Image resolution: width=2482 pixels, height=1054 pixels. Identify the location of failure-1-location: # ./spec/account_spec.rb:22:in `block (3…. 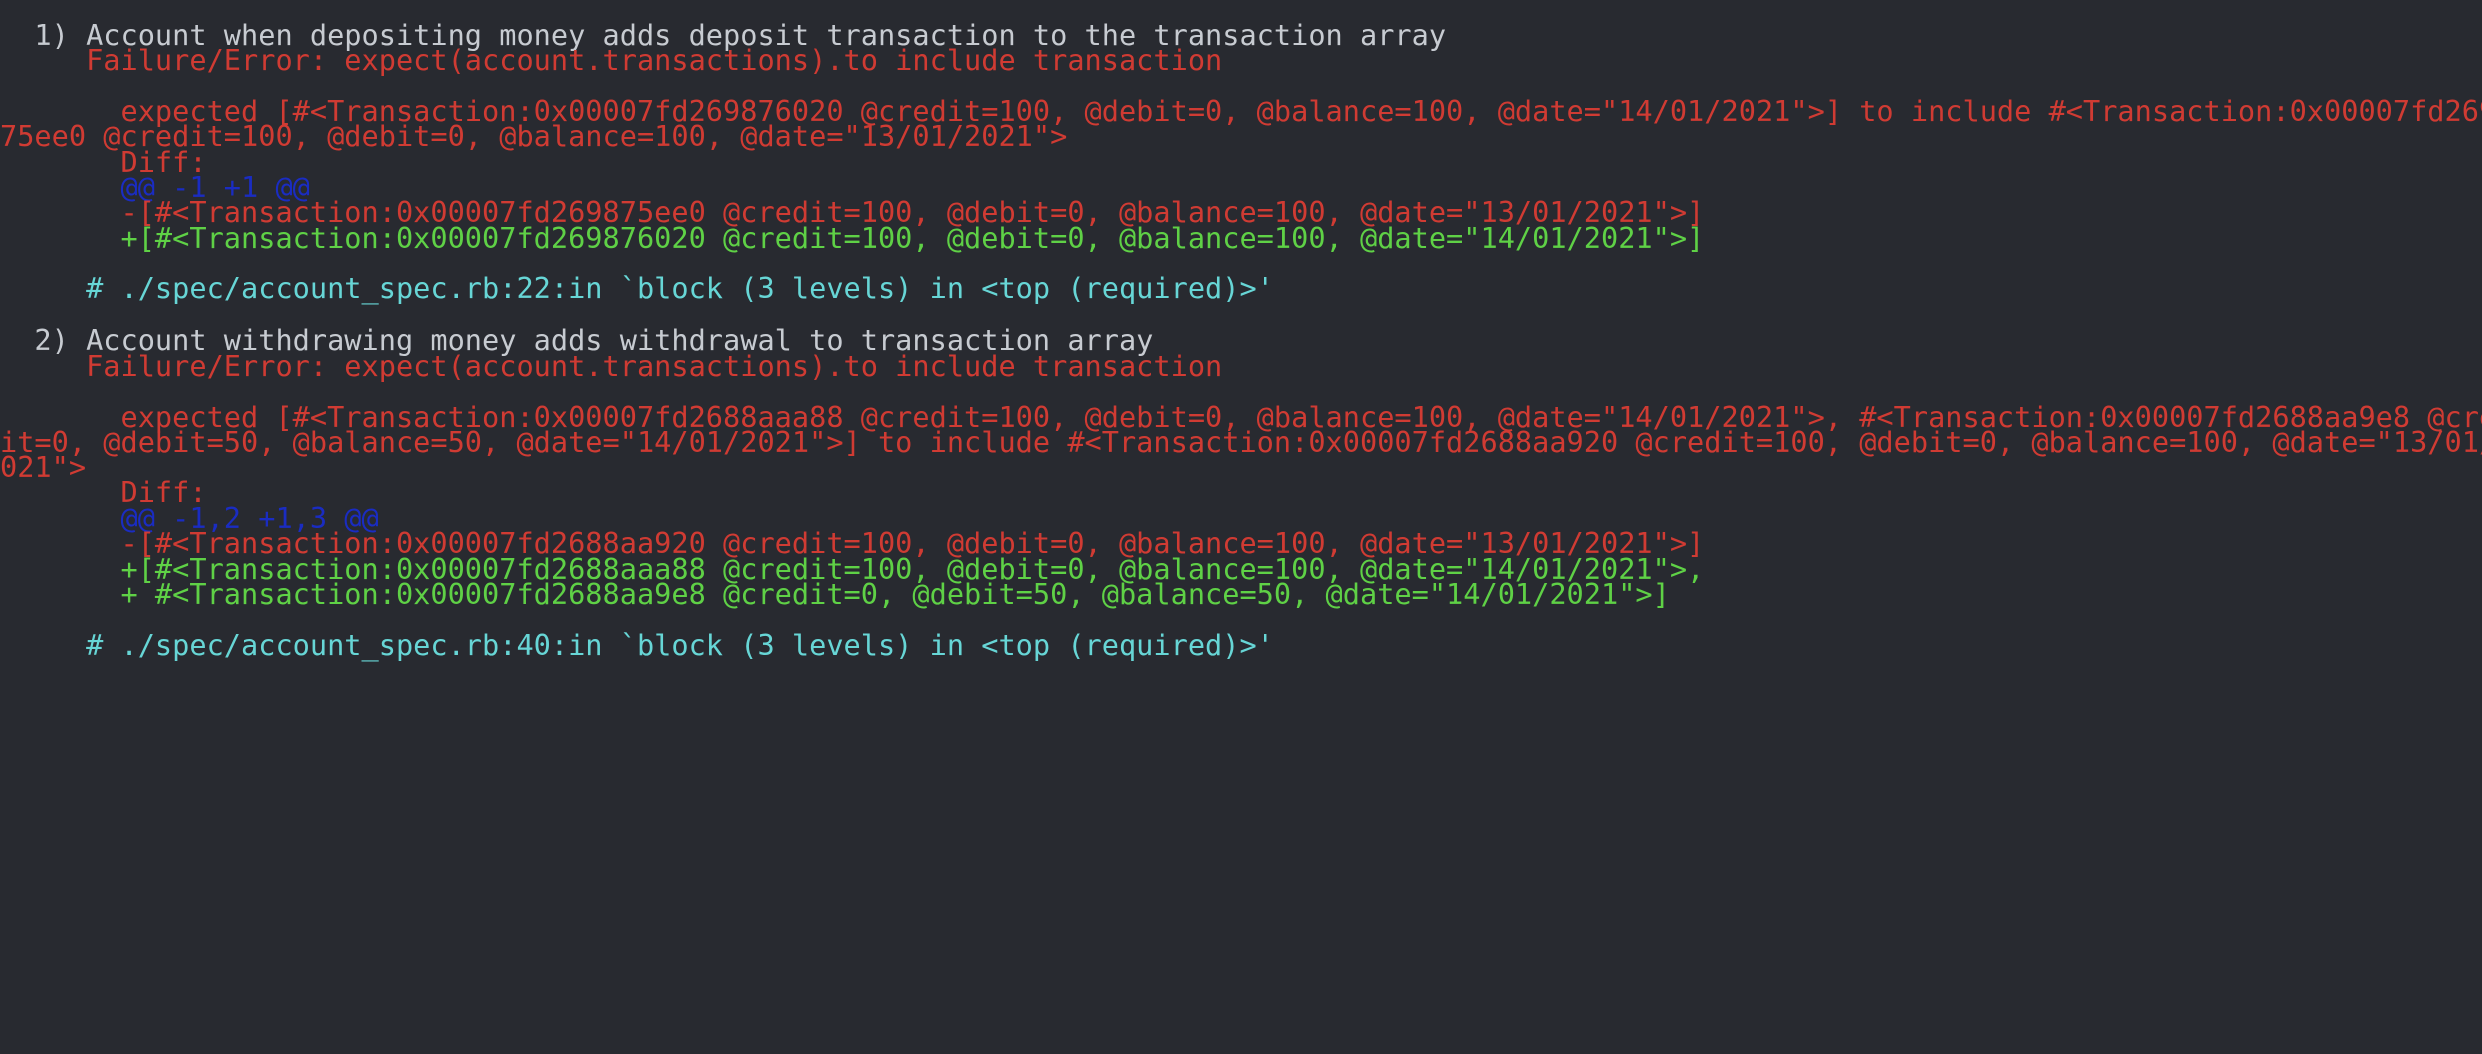
(637, 288).